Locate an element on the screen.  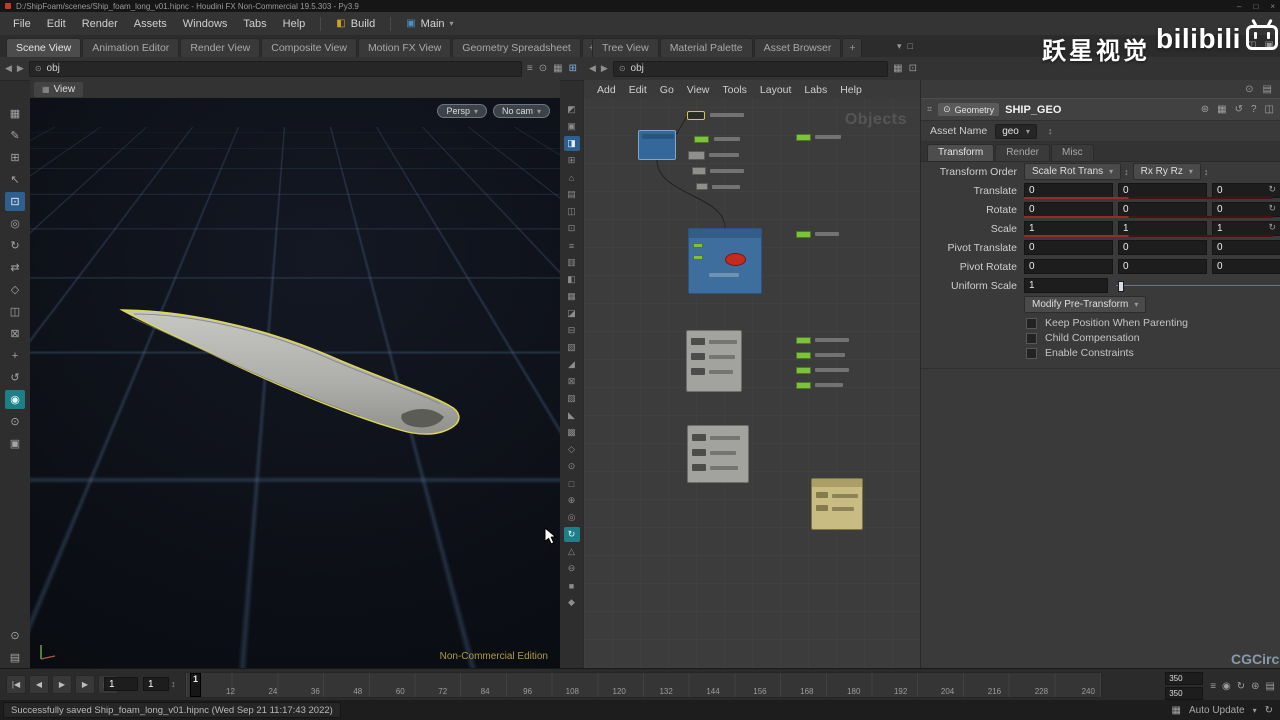
range-end-field: 350 is located at coordinates (1184, 693).